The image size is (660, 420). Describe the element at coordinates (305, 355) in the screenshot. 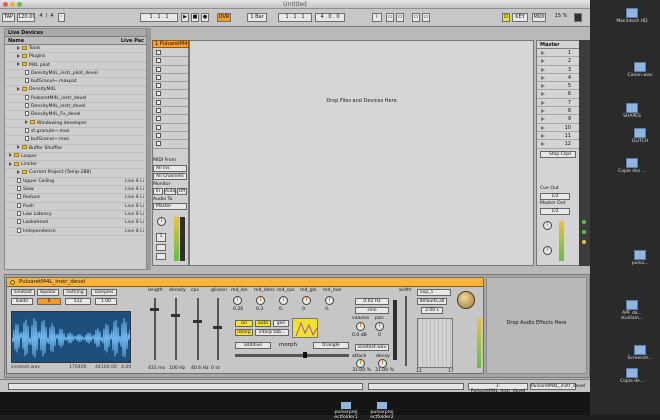

I see `morph-slider-thumb` at that location.